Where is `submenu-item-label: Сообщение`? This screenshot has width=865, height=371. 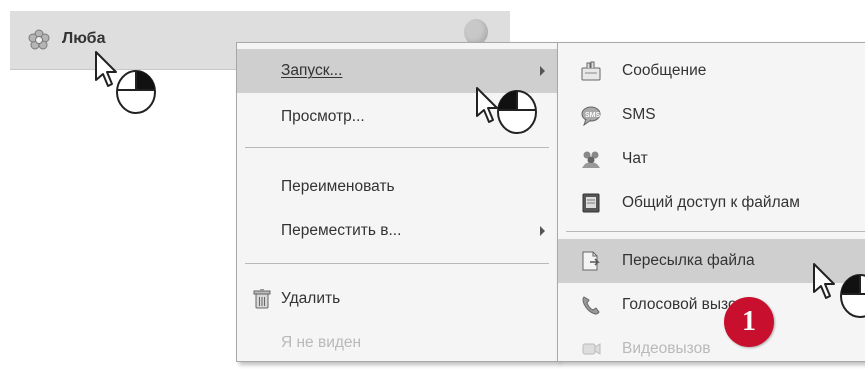
submenu-item-label: Сообщение is located at coordinates (664, 70).